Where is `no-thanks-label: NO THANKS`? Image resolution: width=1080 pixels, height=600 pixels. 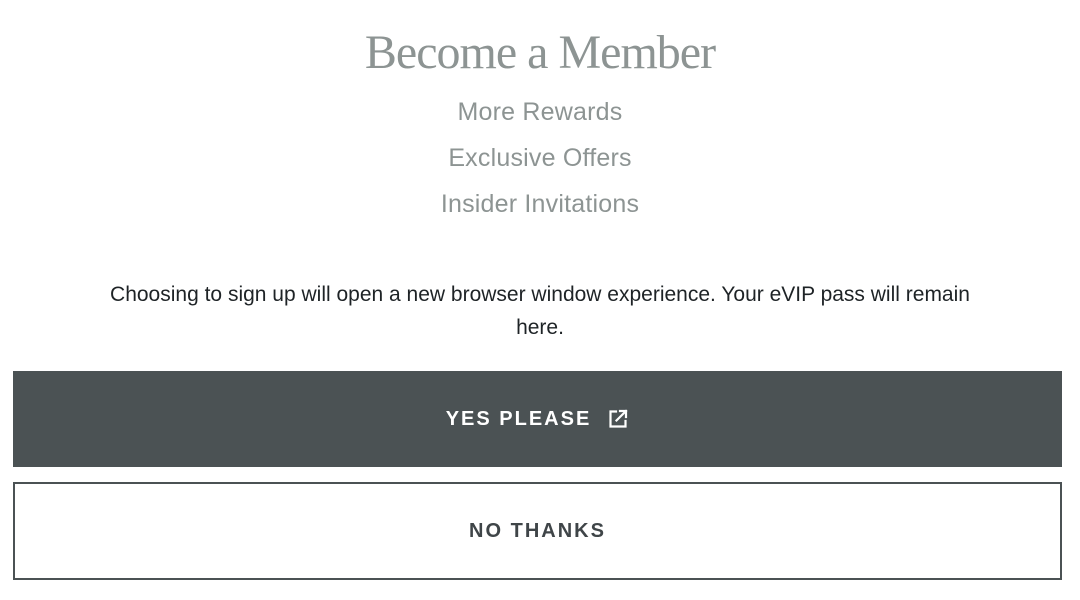
no-thanks-label: NO THANKS is located at coordinates (537, 530).